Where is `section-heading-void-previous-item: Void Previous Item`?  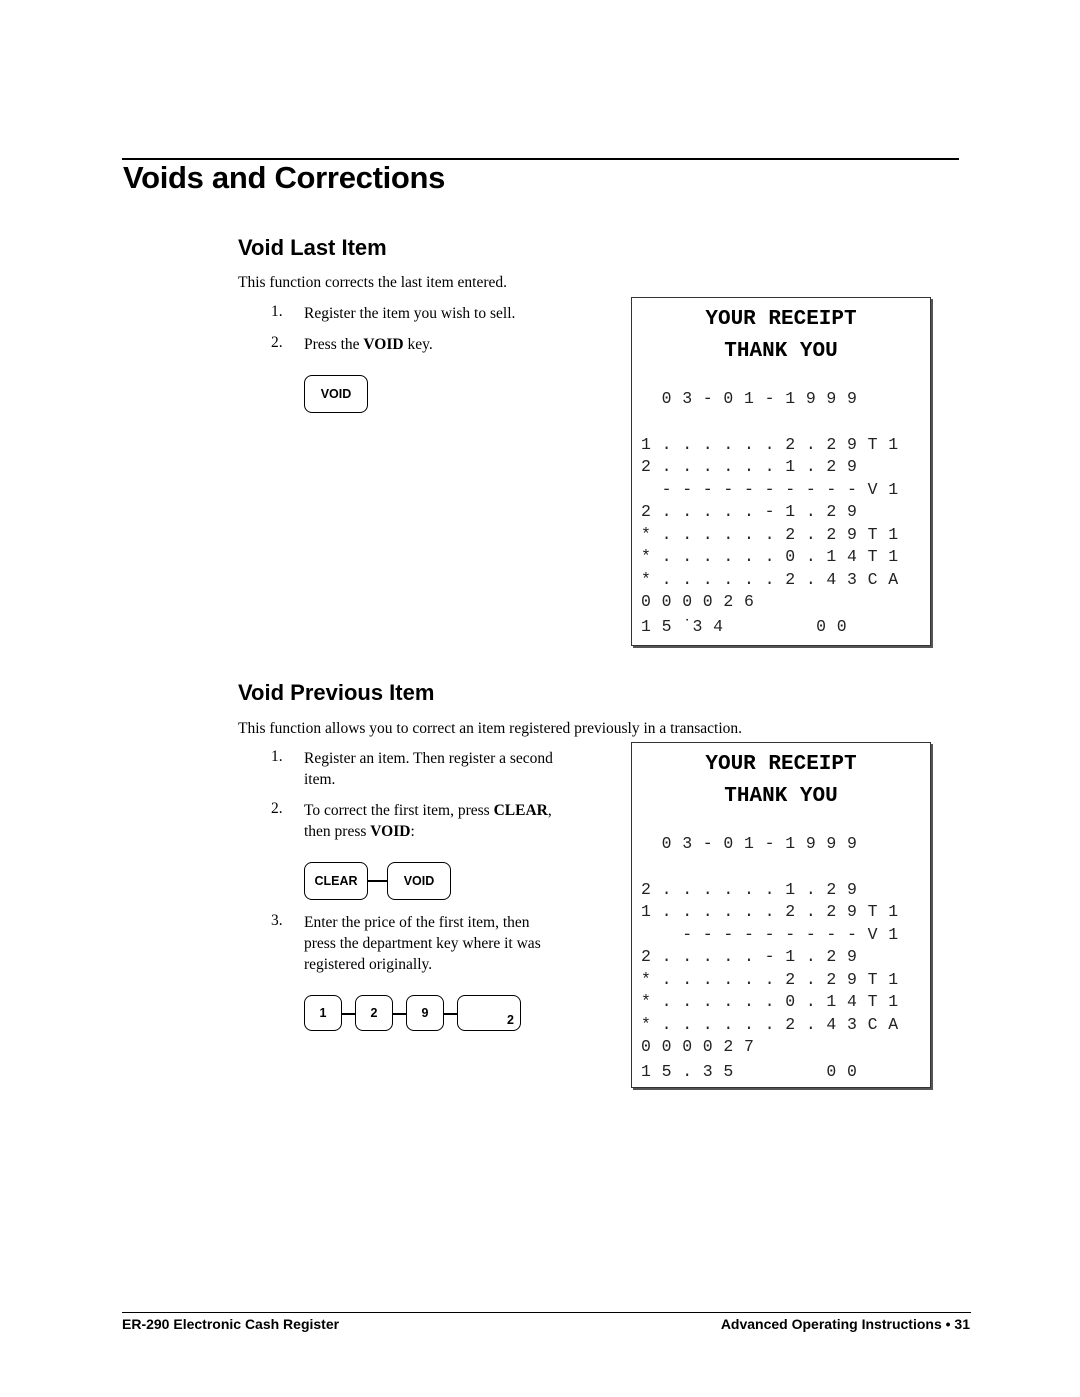 section-heading-void-previous-item: Void Previous Item is located at coordinates (336, 692).